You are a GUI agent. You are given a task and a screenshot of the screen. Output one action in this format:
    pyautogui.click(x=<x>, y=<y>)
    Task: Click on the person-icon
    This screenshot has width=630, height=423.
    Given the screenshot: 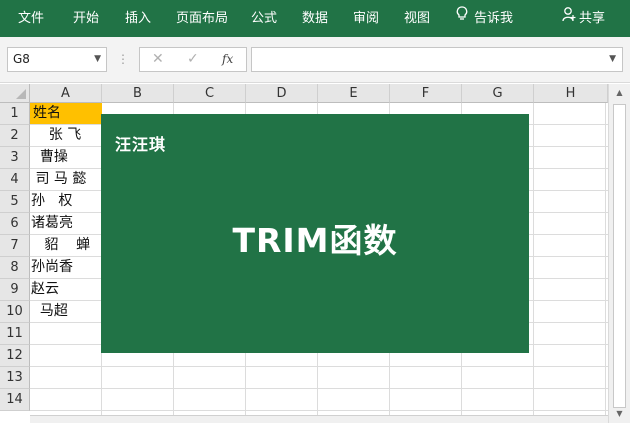 What is the action you would take?
    pyautogui.click(x=569, y=18)
    